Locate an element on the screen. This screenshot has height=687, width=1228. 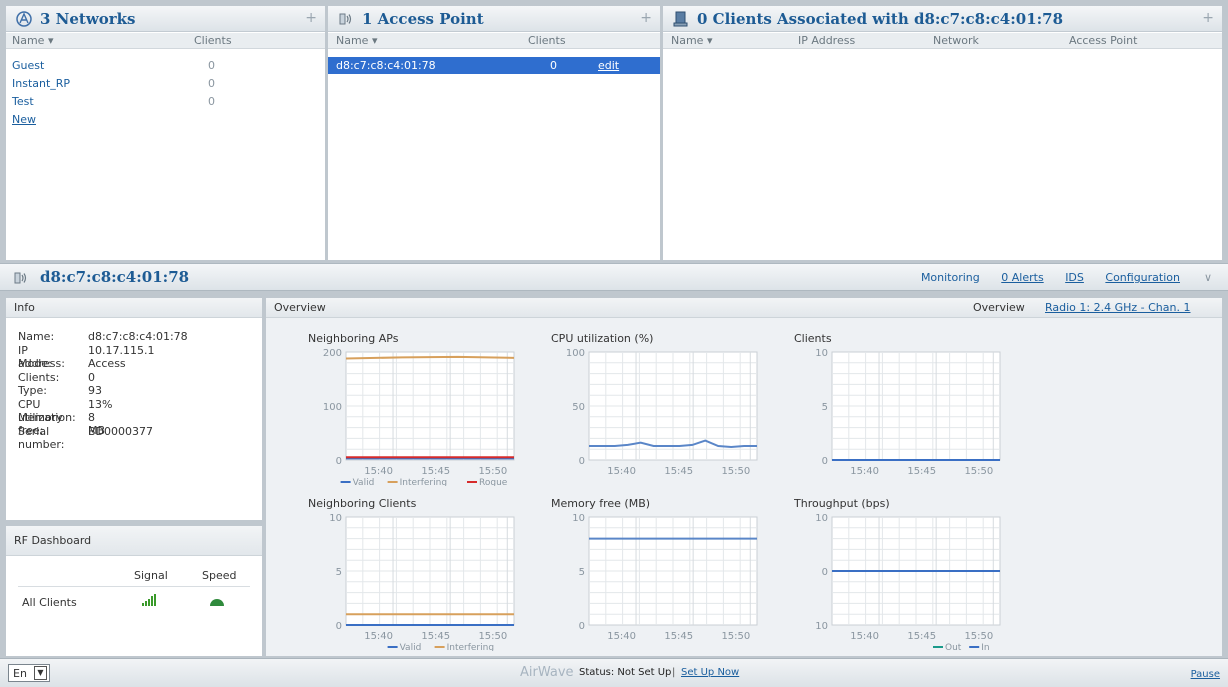
speed-gauge-icon is located at coordinates (217, 602).